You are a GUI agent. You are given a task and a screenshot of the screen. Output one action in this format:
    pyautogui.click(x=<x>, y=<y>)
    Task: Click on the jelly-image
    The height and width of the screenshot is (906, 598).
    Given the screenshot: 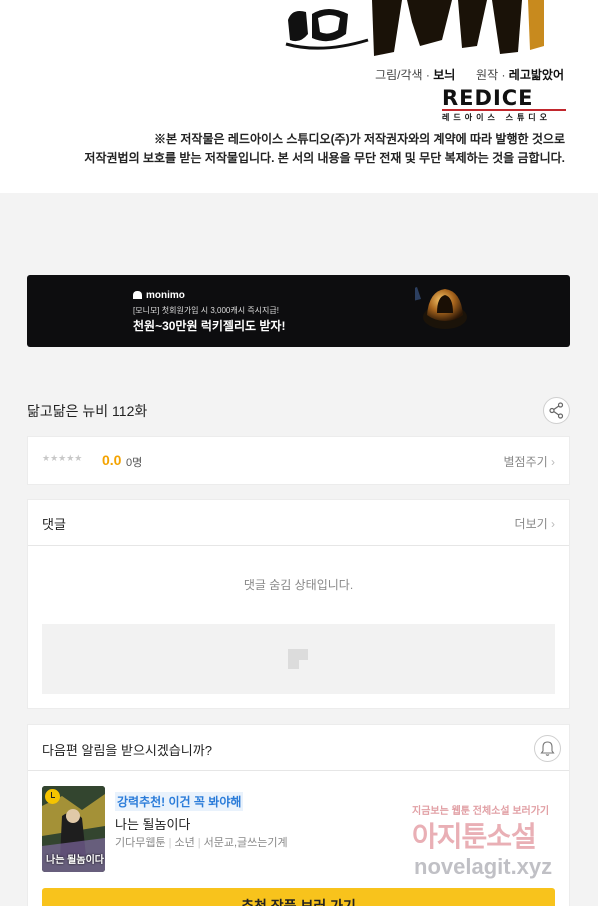 What is the action you would take?
    pyautogui.click(x=445, y=312)
    